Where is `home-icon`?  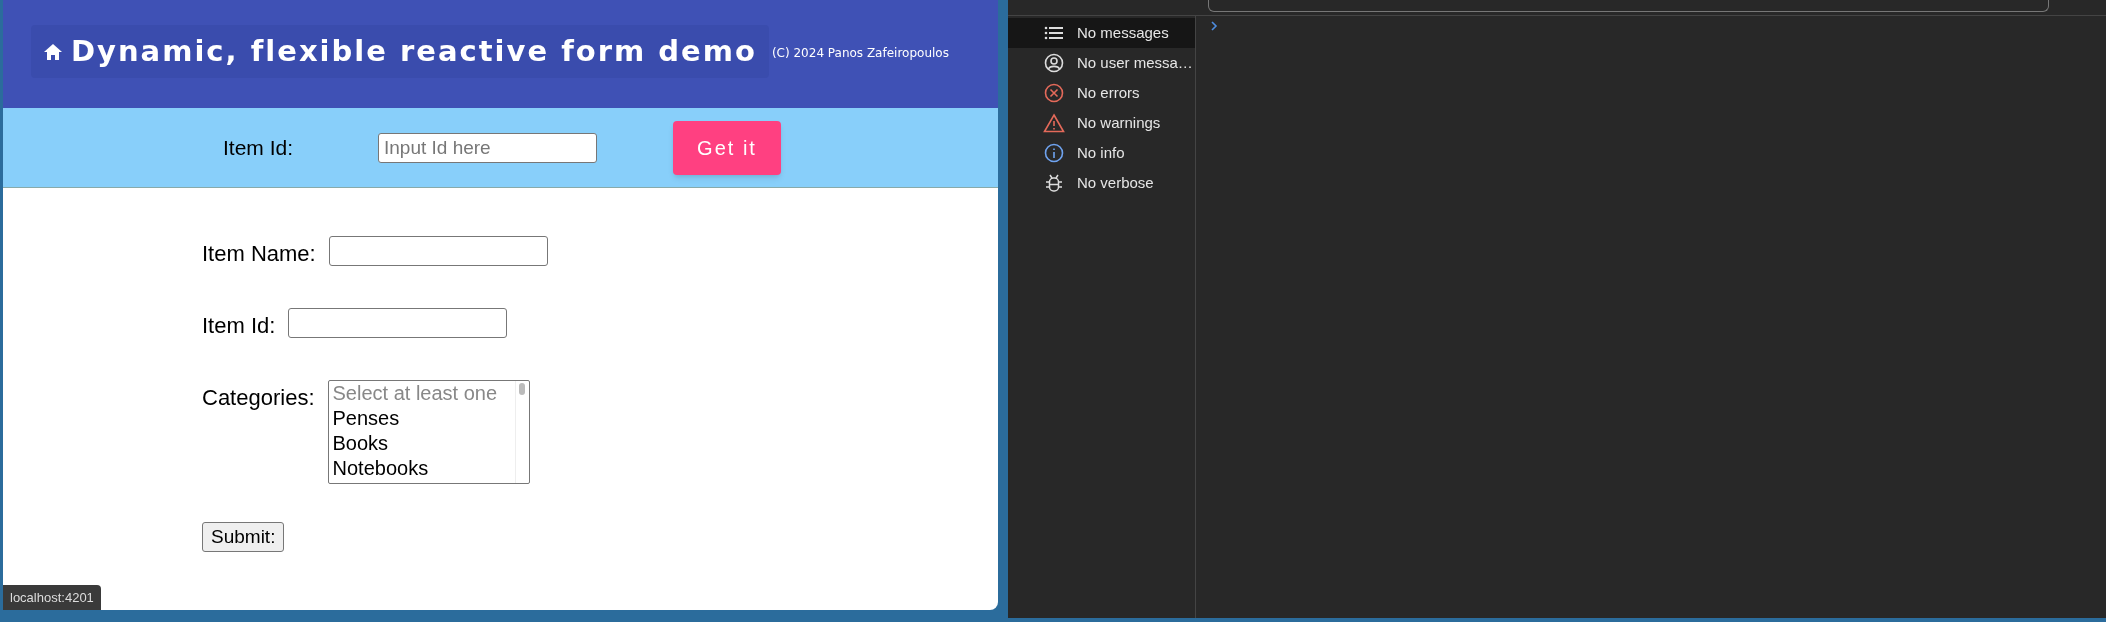 home-icon is located at coordinates (53, 51).